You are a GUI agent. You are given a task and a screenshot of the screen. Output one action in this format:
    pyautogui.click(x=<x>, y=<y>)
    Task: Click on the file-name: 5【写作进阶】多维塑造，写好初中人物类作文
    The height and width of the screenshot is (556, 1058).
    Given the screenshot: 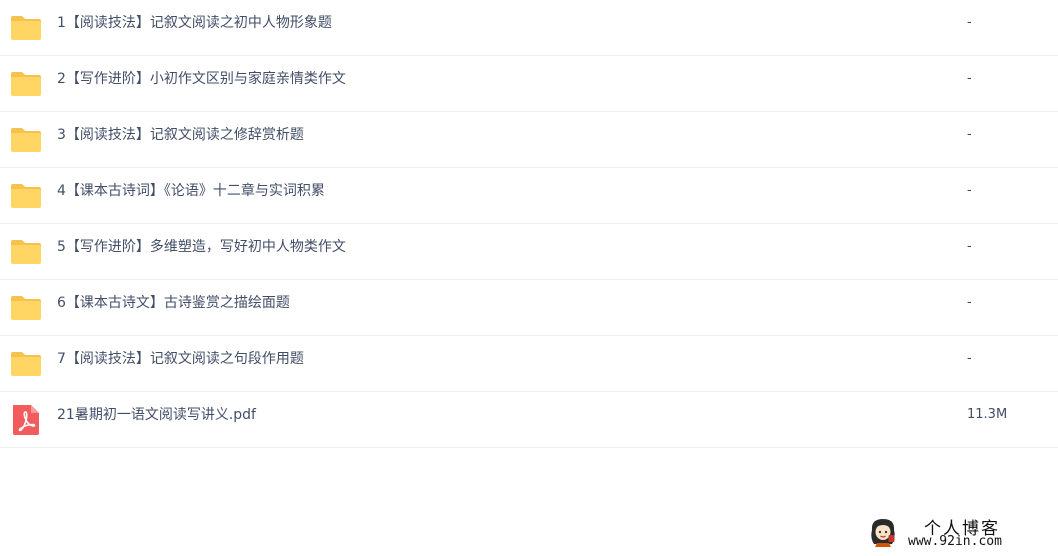 What is the action you would take?
    pyautogui.click(x=201, y=252)
    